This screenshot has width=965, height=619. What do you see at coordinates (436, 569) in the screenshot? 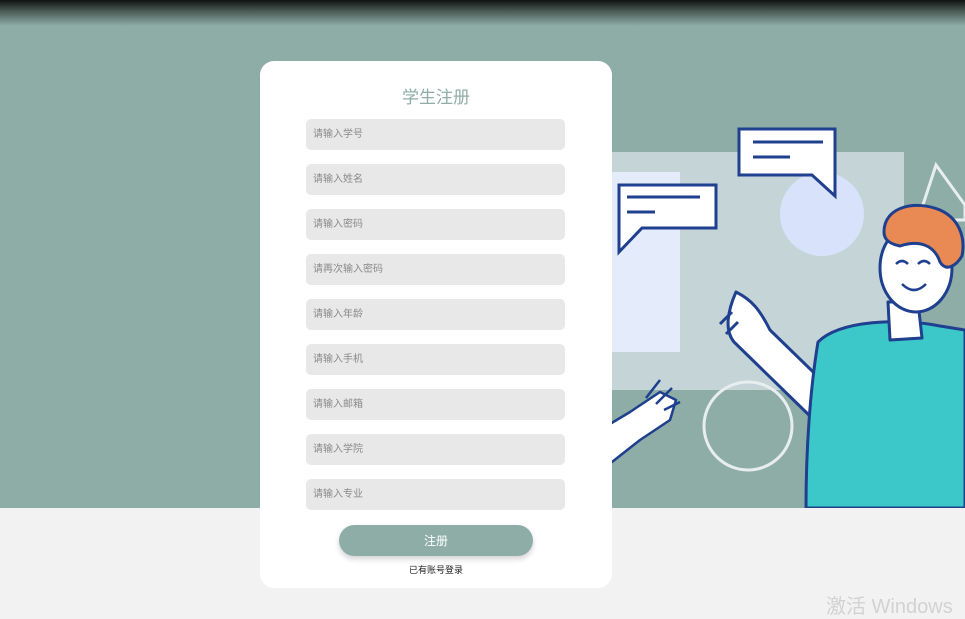
I see `login-link: 已有账号登录` at bounding box center [436, 569].